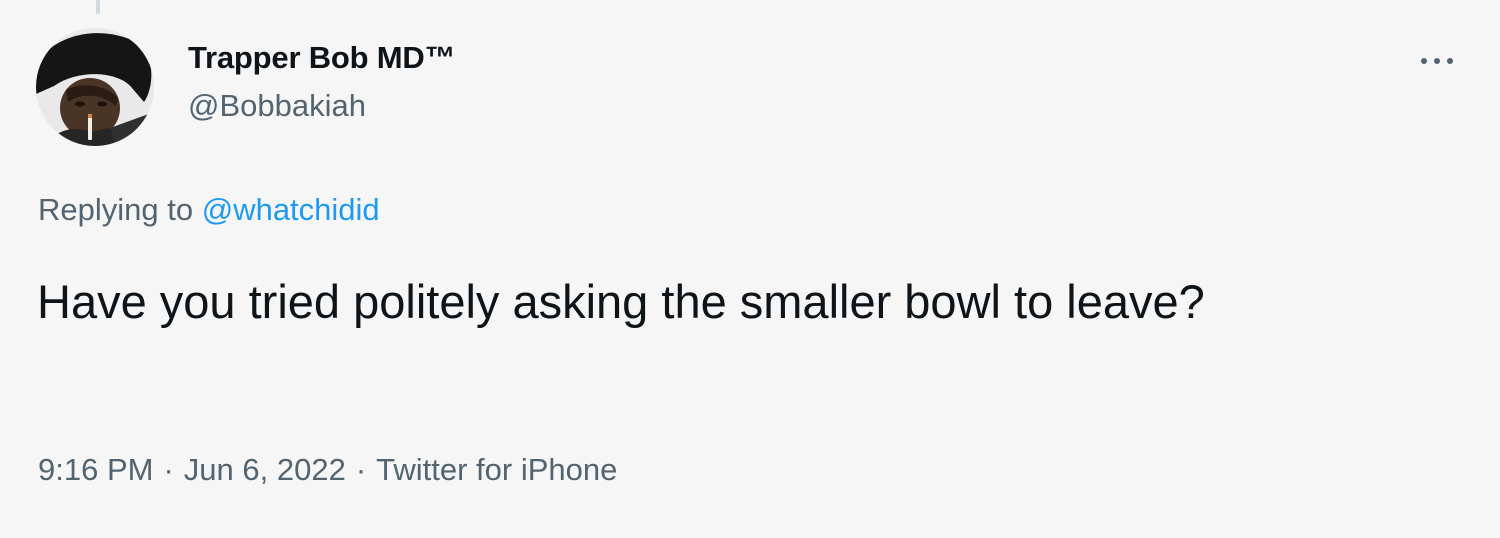 This screenshot has height=538, width=1500. I want to click on more-options-button, so click(1437, 61).